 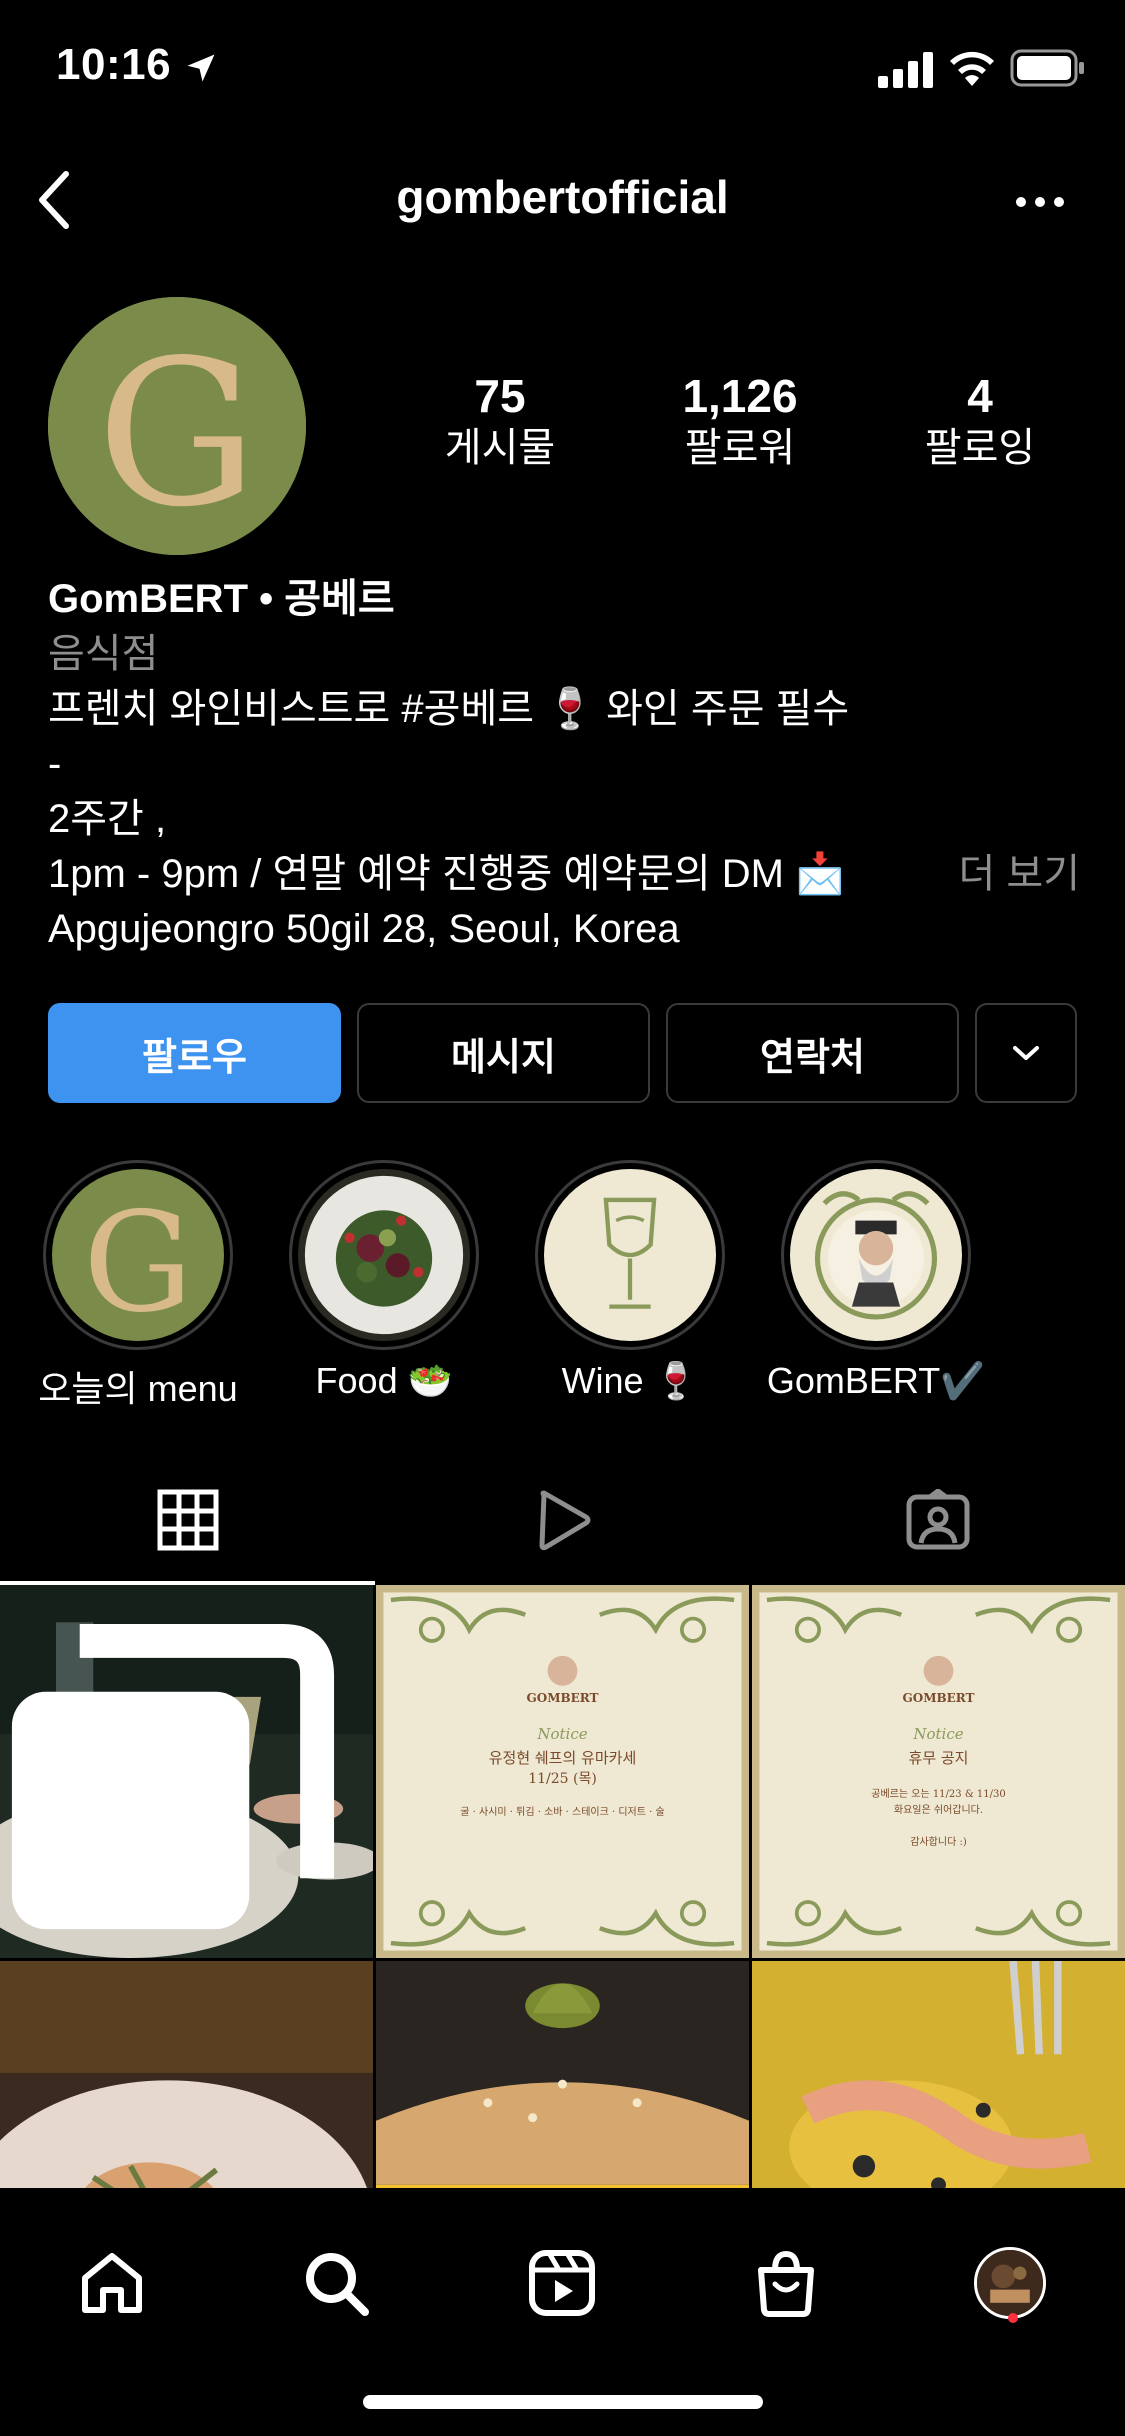 I want to click on tagged-person-icon, so click(x=937, y=1519).